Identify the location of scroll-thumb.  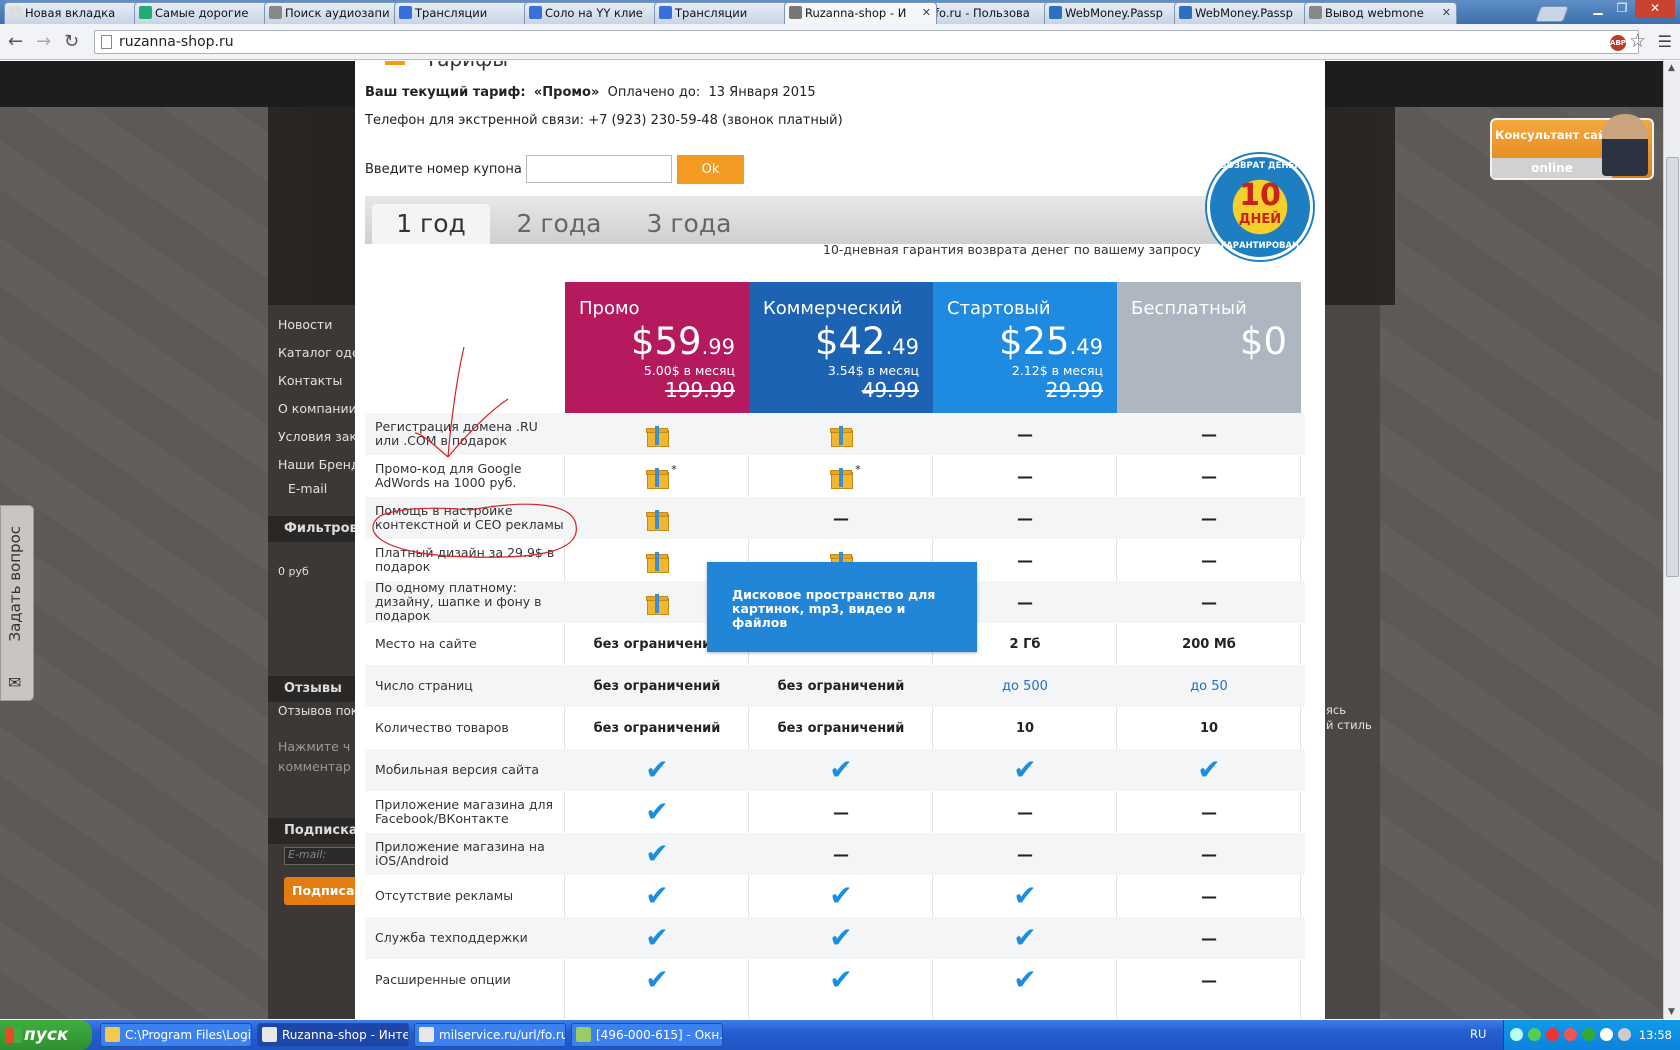
(1672, 367).